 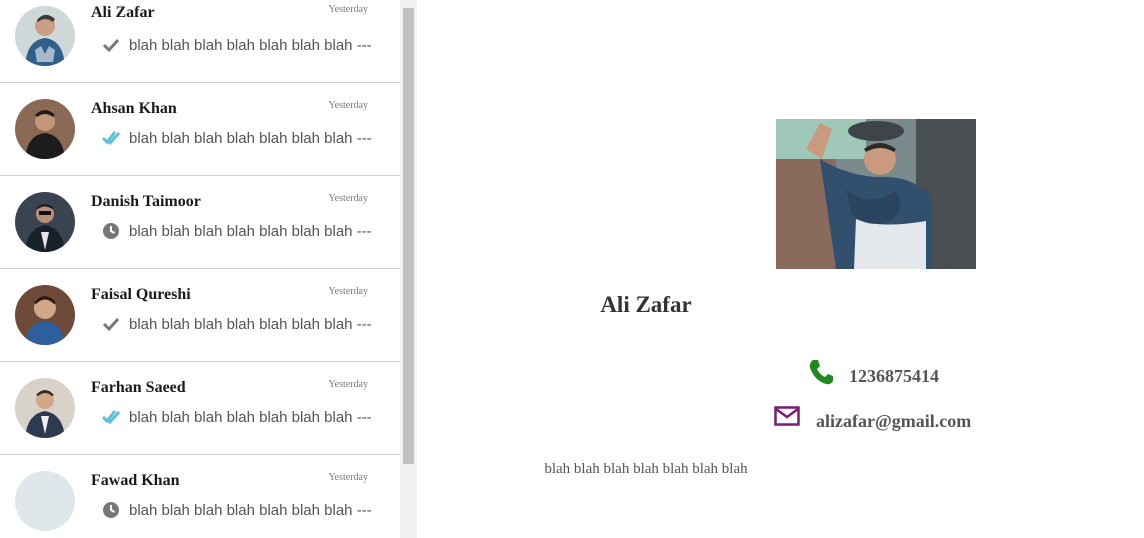 What do you see at coordinates (876, 194) in the screenshot?
I see `profile-photo` at bounding box center [876, 194].